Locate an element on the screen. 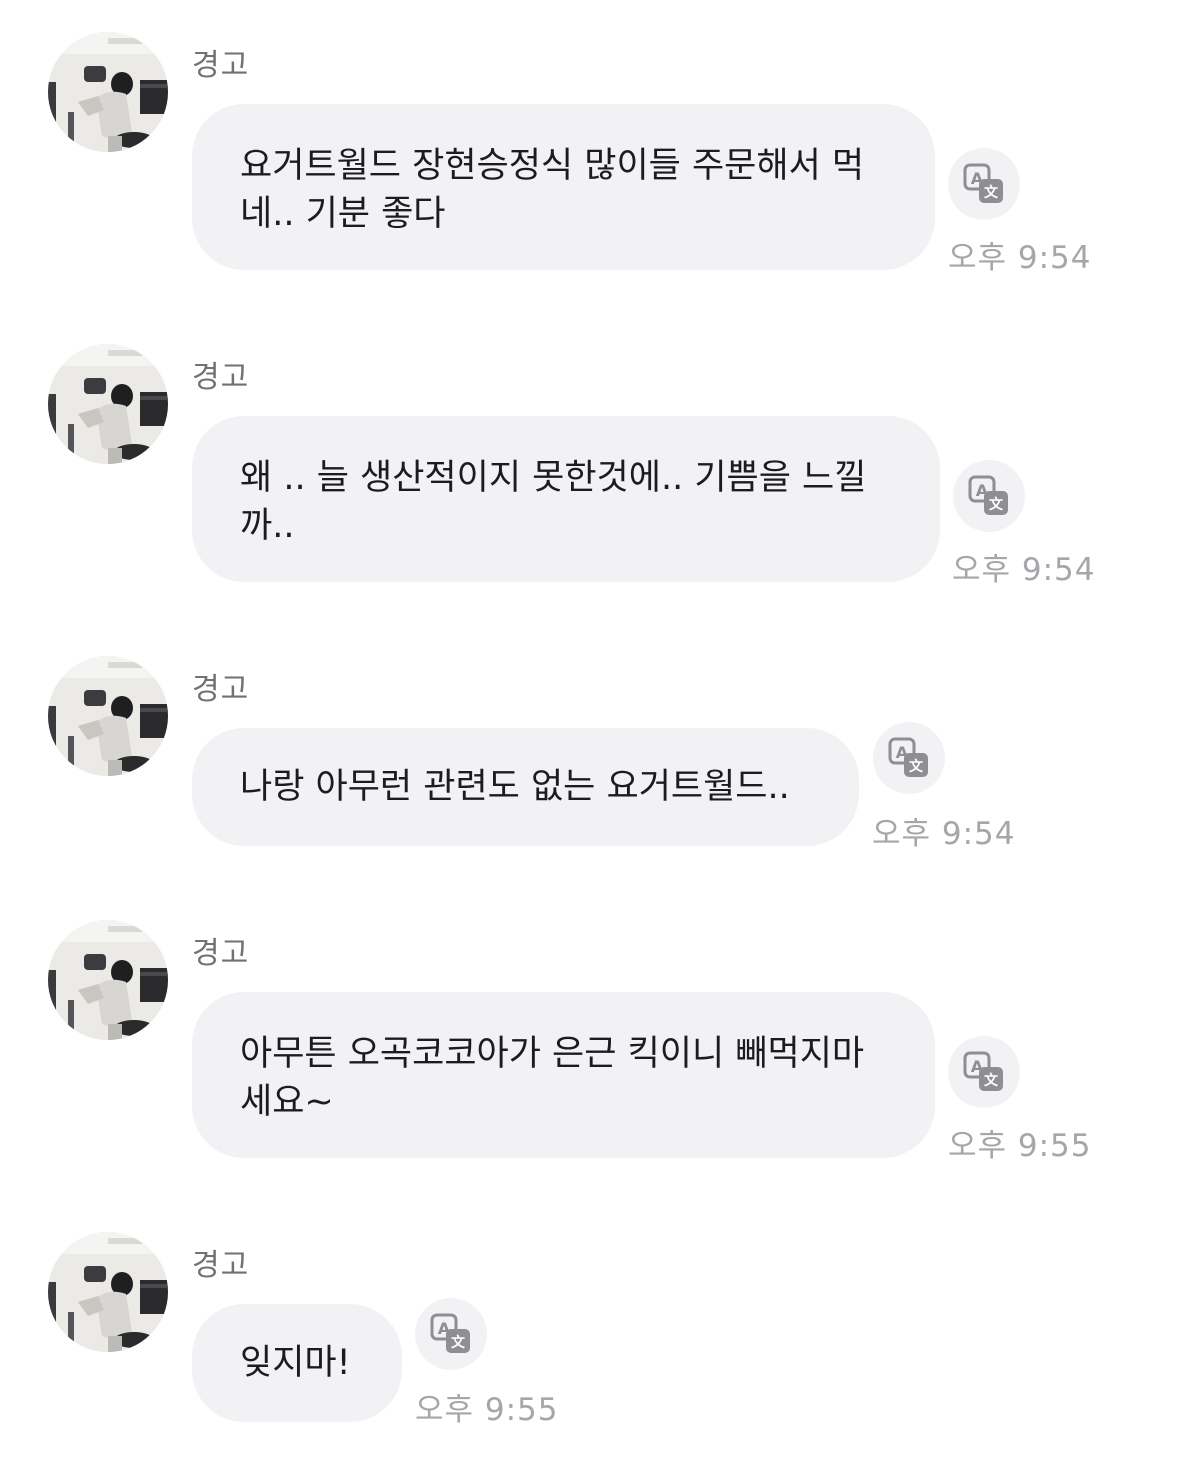  message-text-line: 네.. 기분 좋다 is located at coordinates (343, 214).